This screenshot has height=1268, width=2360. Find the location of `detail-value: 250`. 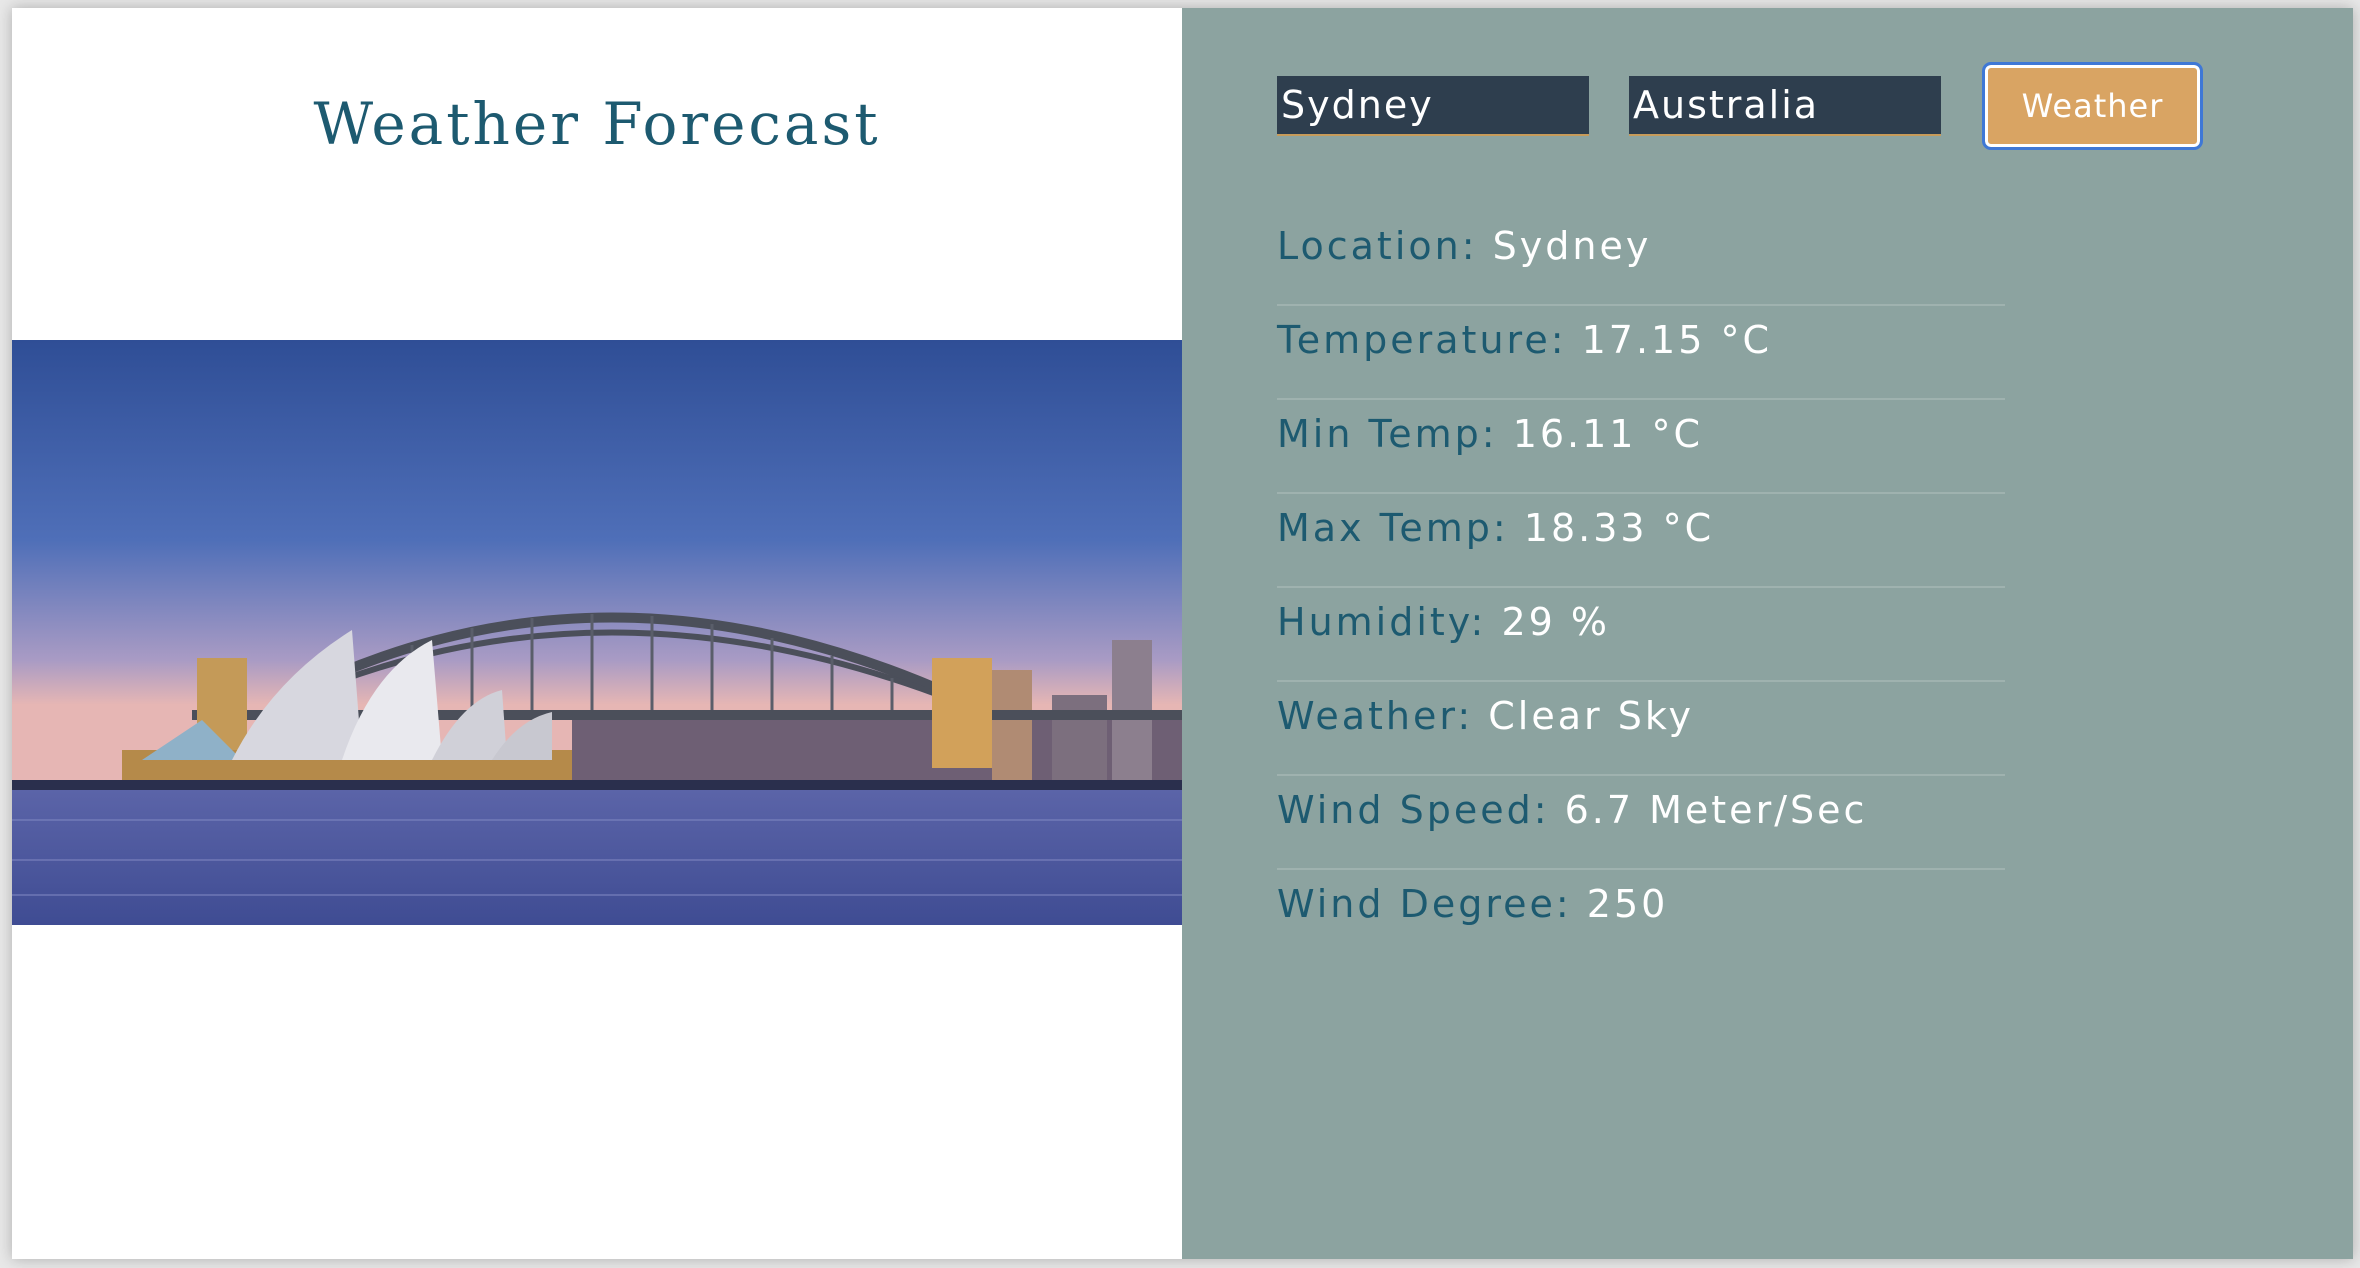

detail-value: 250 is located at coordinates (1627, 904).